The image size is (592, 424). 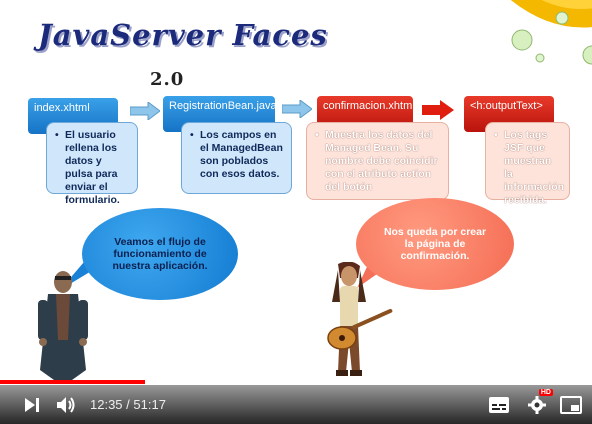 I want to click on volume-icon, so click(x=66, y=405).